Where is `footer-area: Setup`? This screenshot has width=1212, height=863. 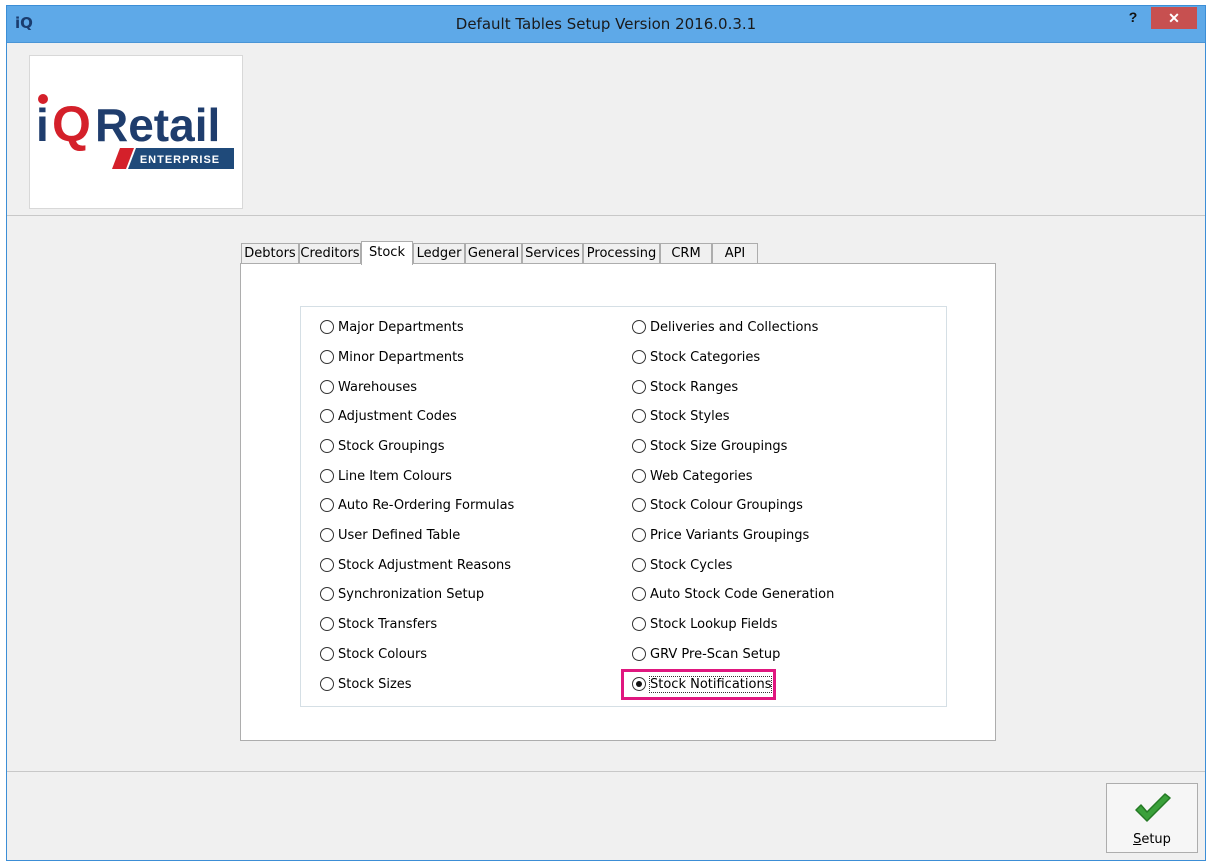 footer-area: Setup is located at coordinates (606, 816).